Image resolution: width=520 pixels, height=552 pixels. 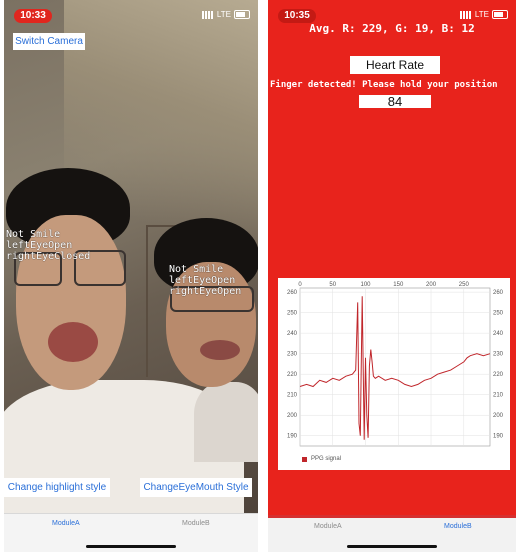 I want to click on legend-swatch, so click(x=304, y=459).